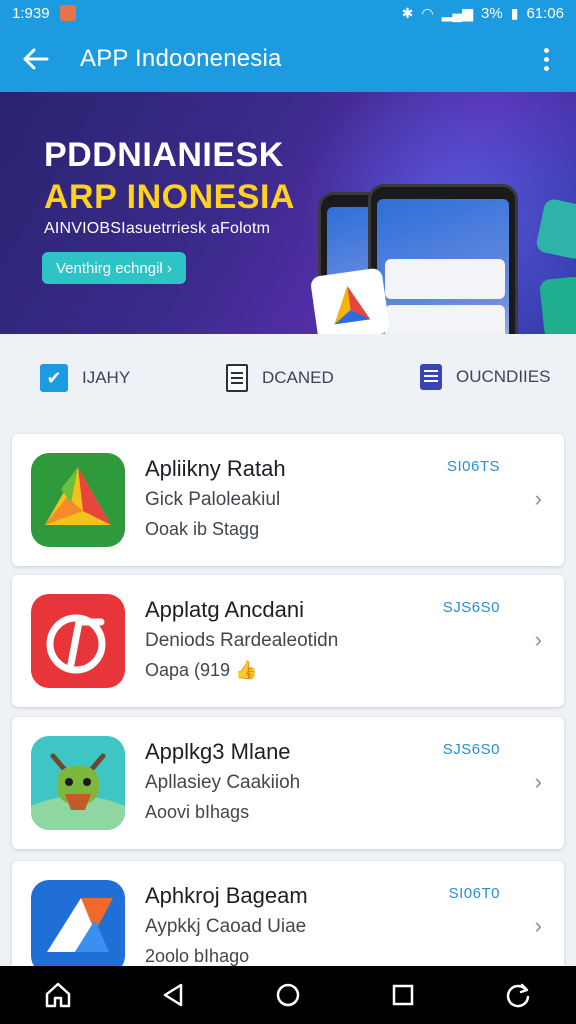 Image resolution: width=576 pixels, height=1024 pixels. What do you see at coordinates (215, 468) in the screenshot?
I see `app-title: Apliikny Ratah` at bounding box center [215, 468].